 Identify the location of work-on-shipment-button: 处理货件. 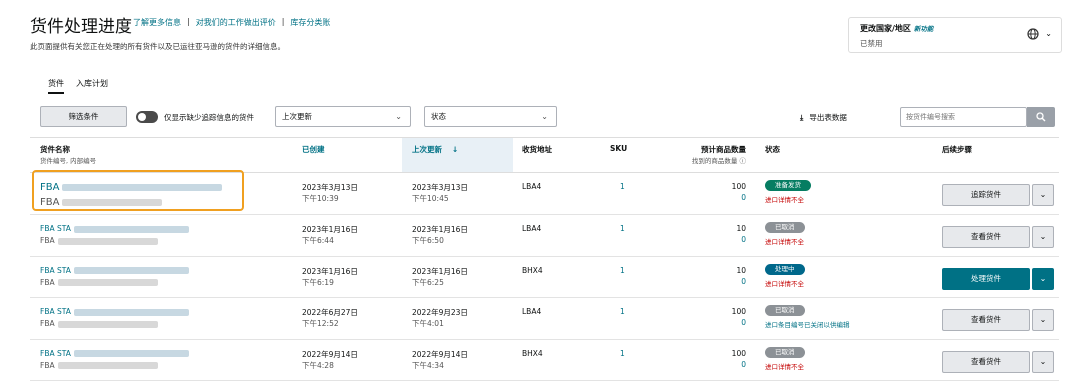
(986, 278).